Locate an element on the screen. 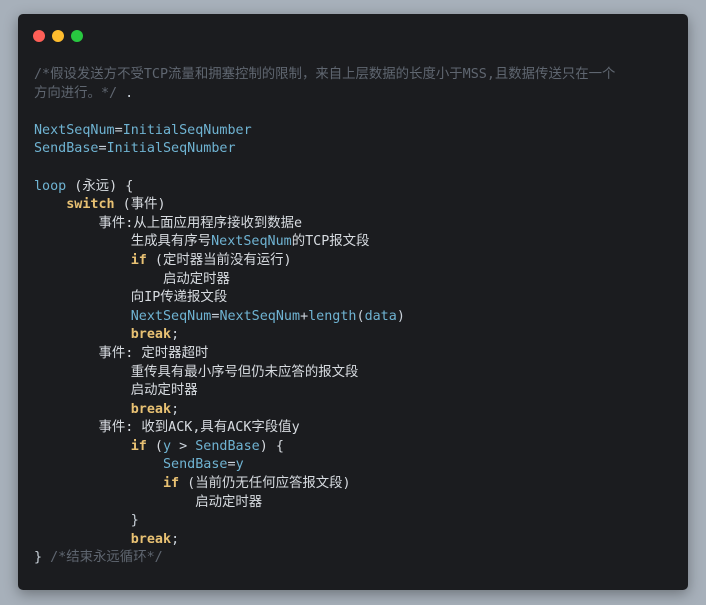  code-token: 向IP传递报文段 is located at coordinates (179, 298).